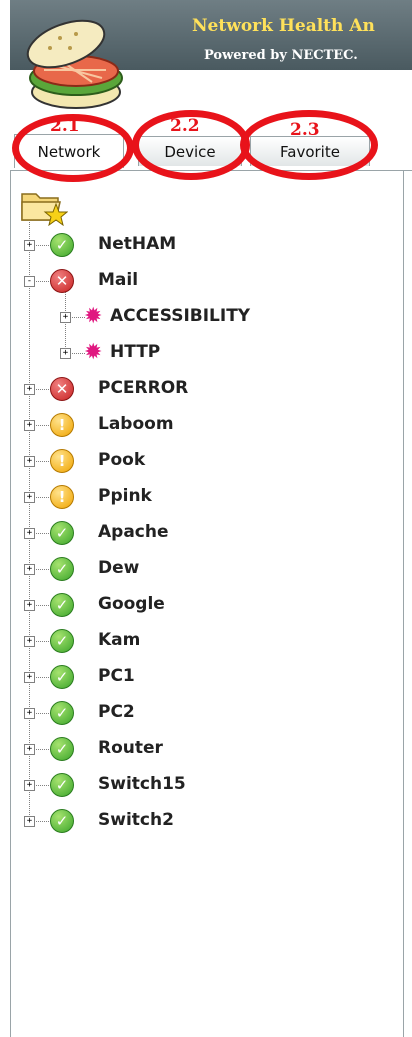  Describe the element at coordinates (29, 821) in the screenshot. I see `expand-toggle-switch2: +` at that location.